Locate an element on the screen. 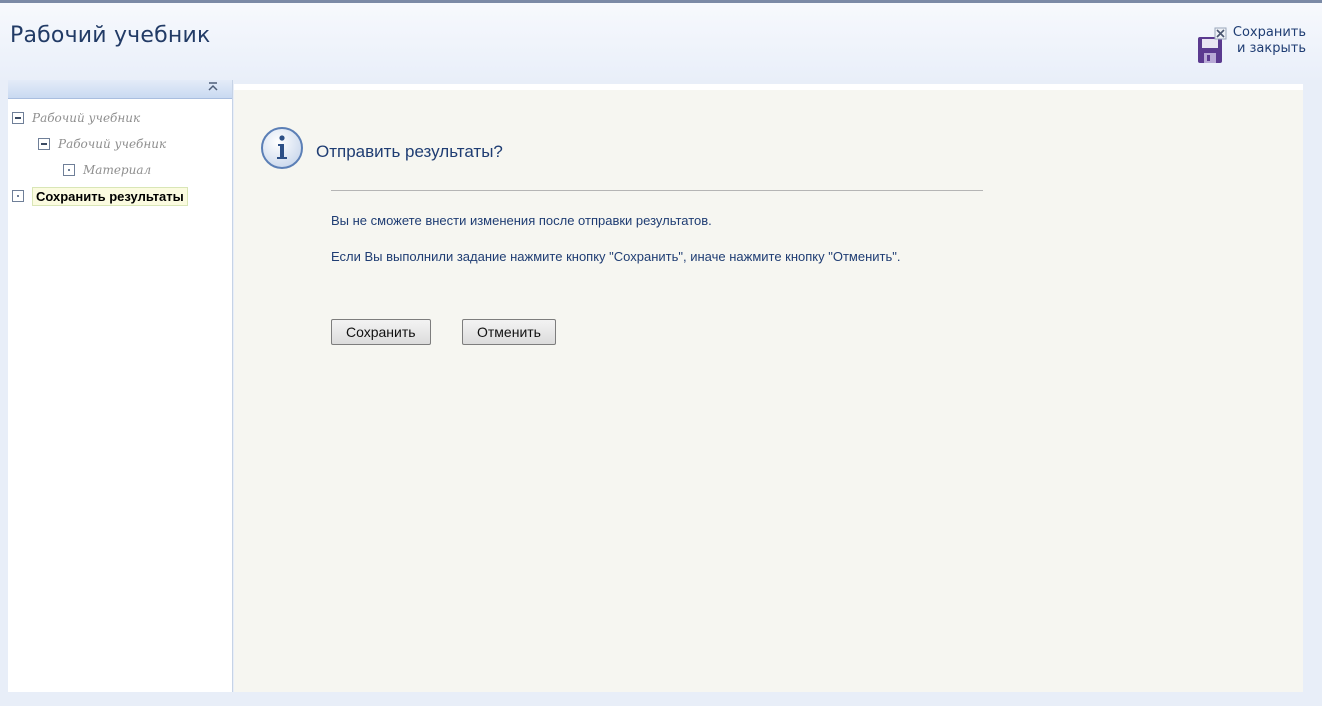 This screenshot has width=1322, height=706. sidebar-collapse-bar is located at coordinates (120, 89).